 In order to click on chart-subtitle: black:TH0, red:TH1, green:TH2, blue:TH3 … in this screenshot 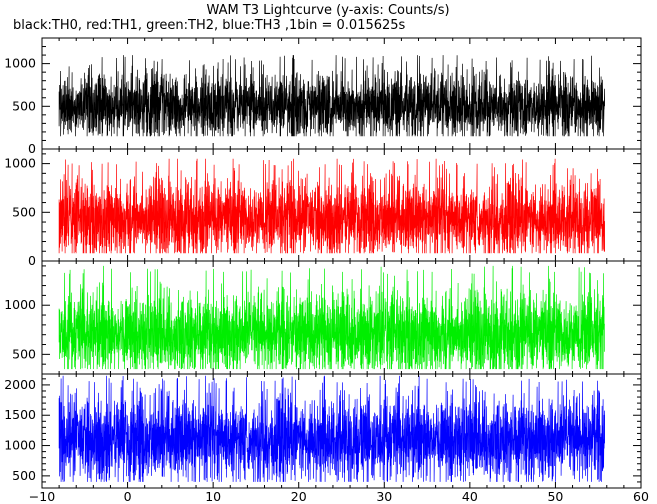, I will do `click(209, 25)`.